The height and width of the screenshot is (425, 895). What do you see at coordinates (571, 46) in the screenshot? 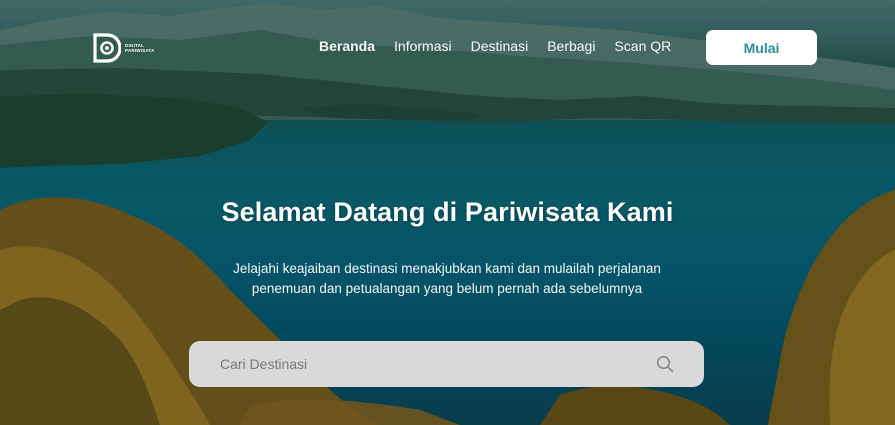
I see `nav-item-berbagi: Berbagi` at bounding box center [571, 46].